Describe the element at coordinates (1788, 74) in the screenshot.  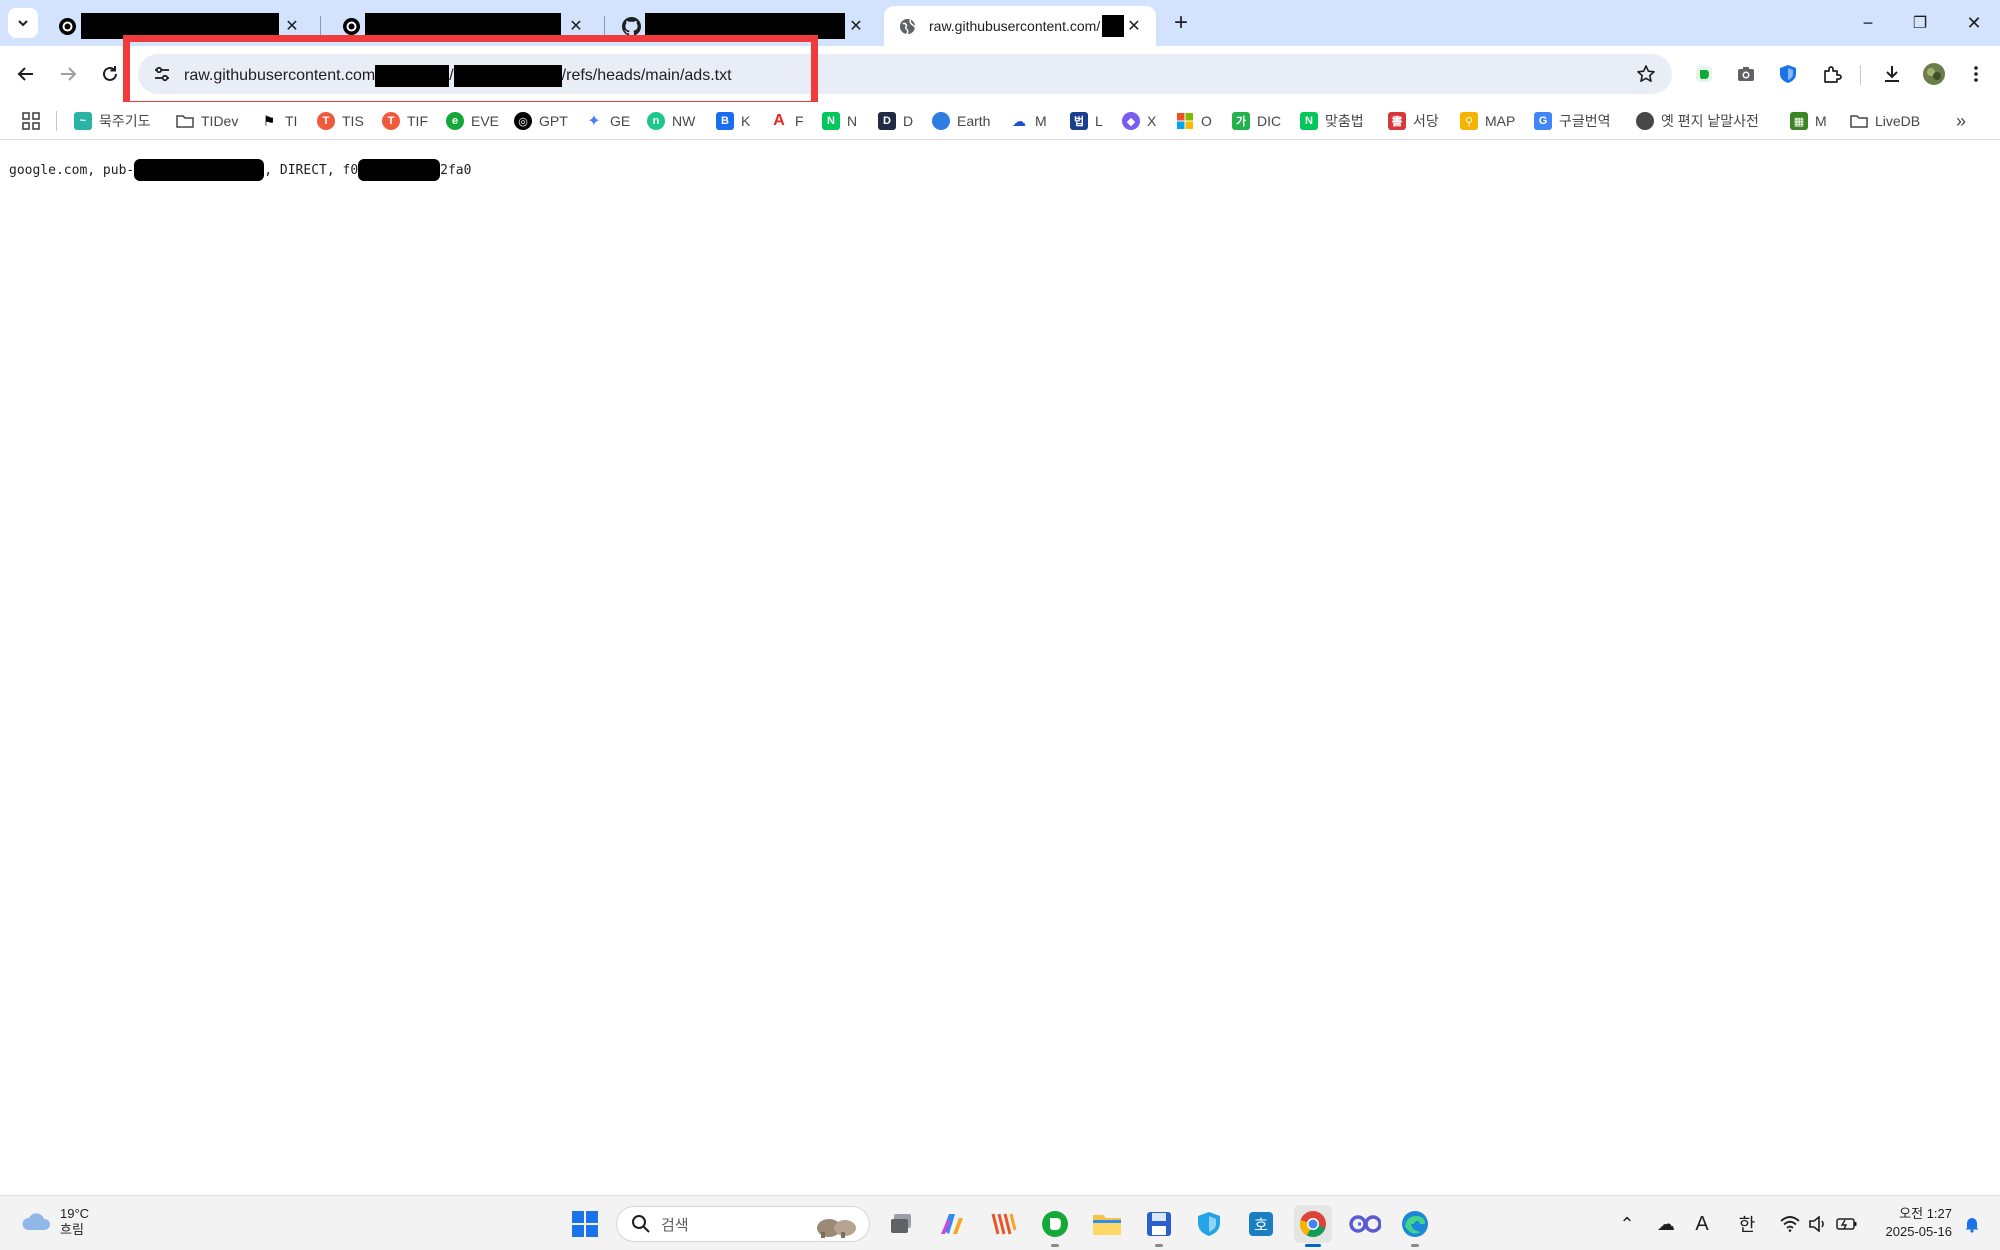
I see `shield-extension-button` at that location.